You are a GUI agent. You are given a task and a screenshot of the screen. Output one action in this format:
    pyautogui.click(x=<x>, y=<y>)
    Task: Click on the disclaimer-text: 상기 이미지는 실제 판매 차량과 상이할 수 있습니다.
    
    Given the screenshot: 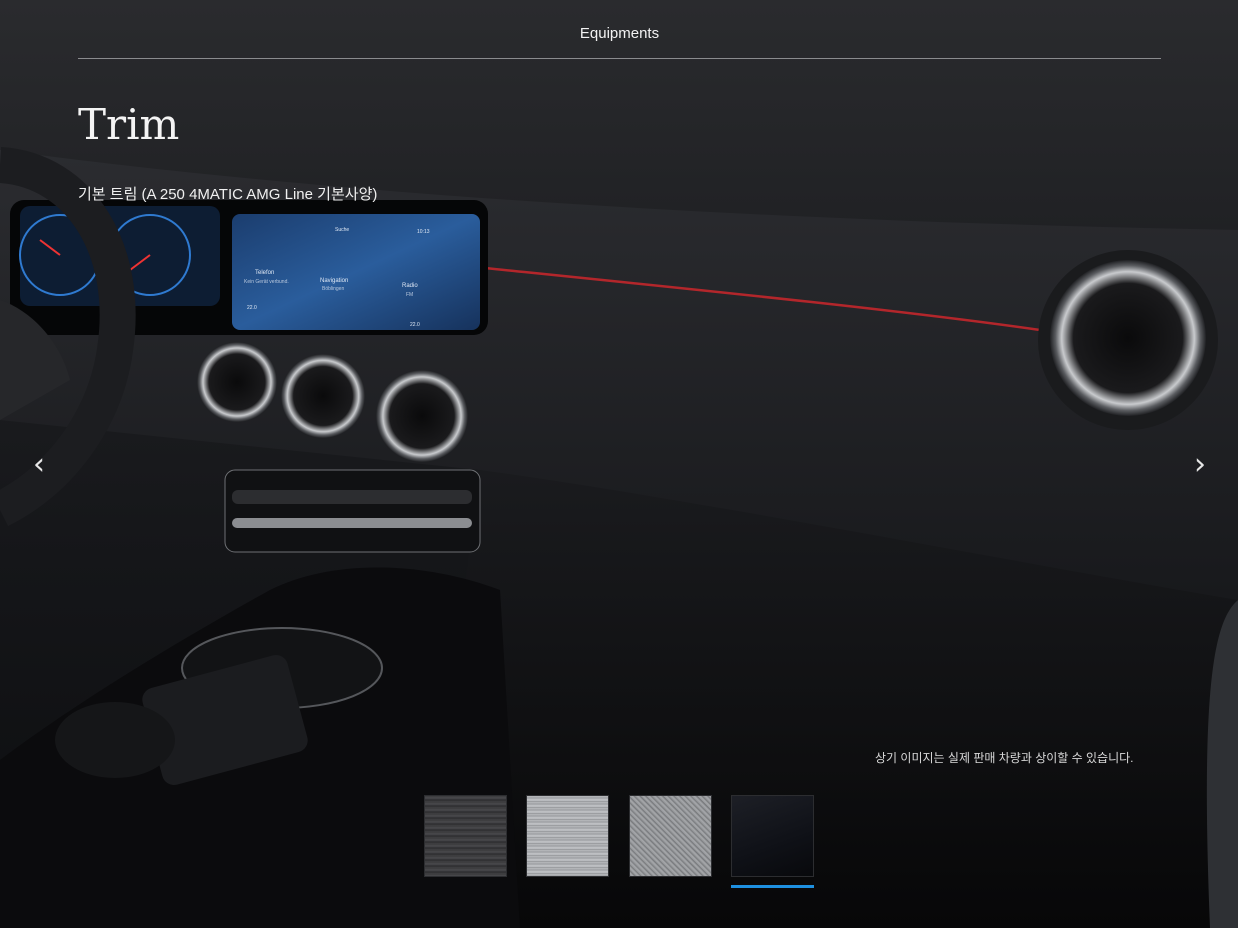 What is the action you would take?
    pyautogui.click(x=1004, y=758)
    